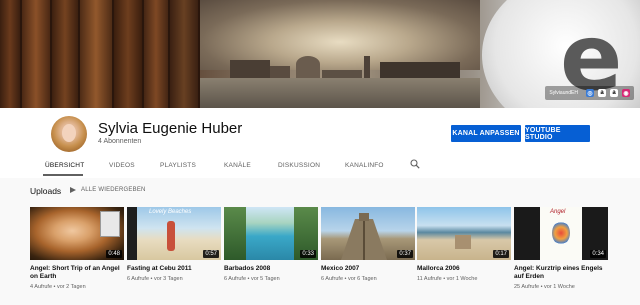 The image size is (640, 305). Describe the element at coordinates (155, 279) in the screenshot. I see `video-meta: 6 Aufrufe • vor 3 Tagen` at that location.